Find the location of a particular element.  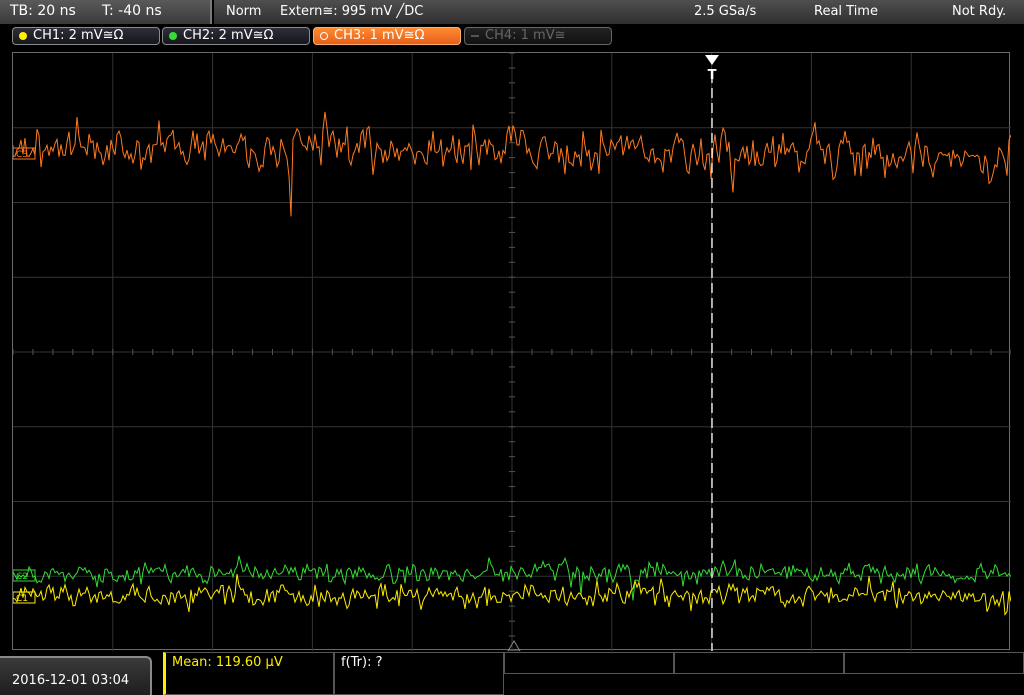

ch3-marker-label: C3 is located at coordinates (22, 155).